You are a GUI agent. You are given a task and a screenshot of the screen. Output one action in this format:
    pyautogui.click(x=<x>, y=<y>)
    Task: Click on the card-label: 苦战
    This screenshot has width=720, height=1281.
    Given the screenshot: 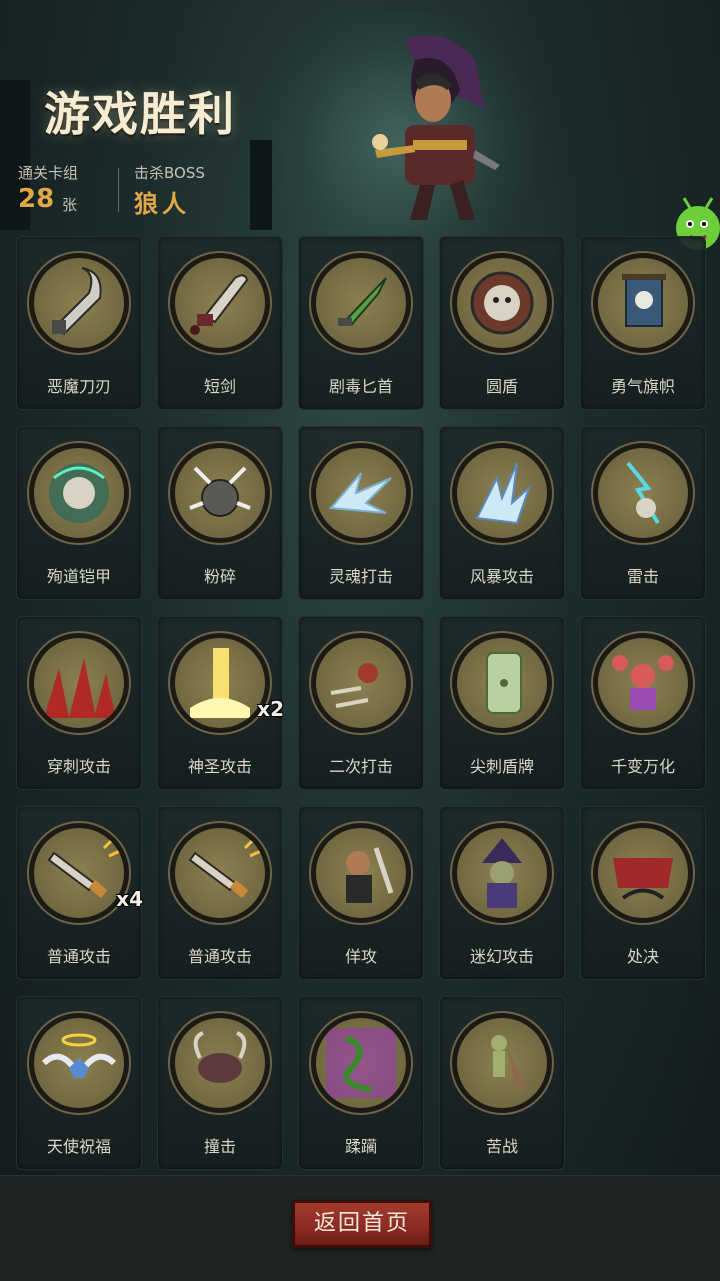 What is the action you would take?
    pyautogui.click(x=501, y=1146)
    